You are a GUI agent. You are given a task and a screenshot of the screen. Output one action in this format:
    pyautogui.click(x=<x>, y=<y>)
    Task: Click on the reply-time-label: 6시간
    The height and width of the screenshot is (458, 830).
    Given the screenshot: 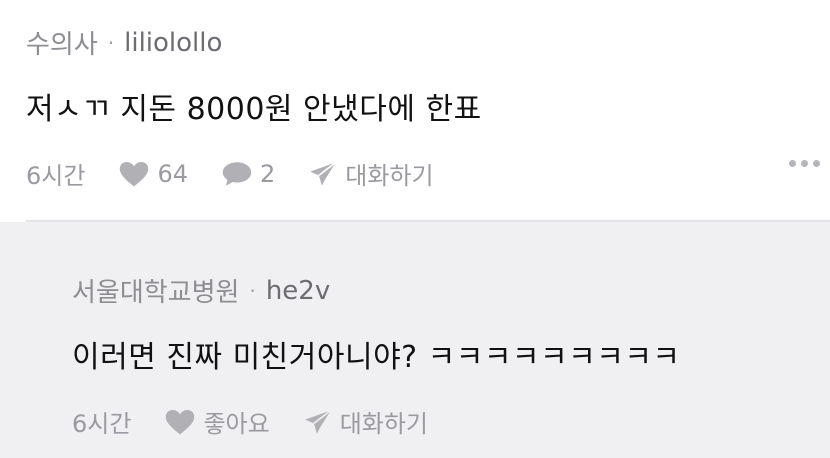 What is the action you would take?
    pyautogui.click(x=102, y=424)
    